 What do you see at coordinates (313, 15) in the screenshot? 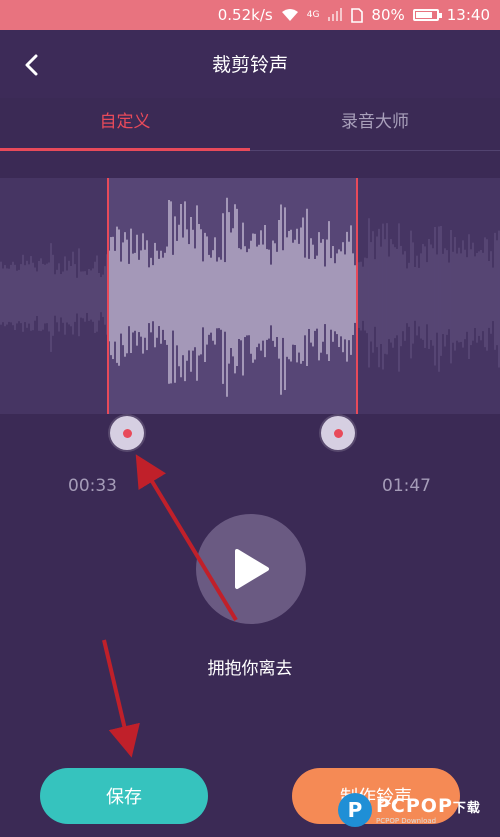
I see `network-type: 4G` at bounding box center [313, 15].